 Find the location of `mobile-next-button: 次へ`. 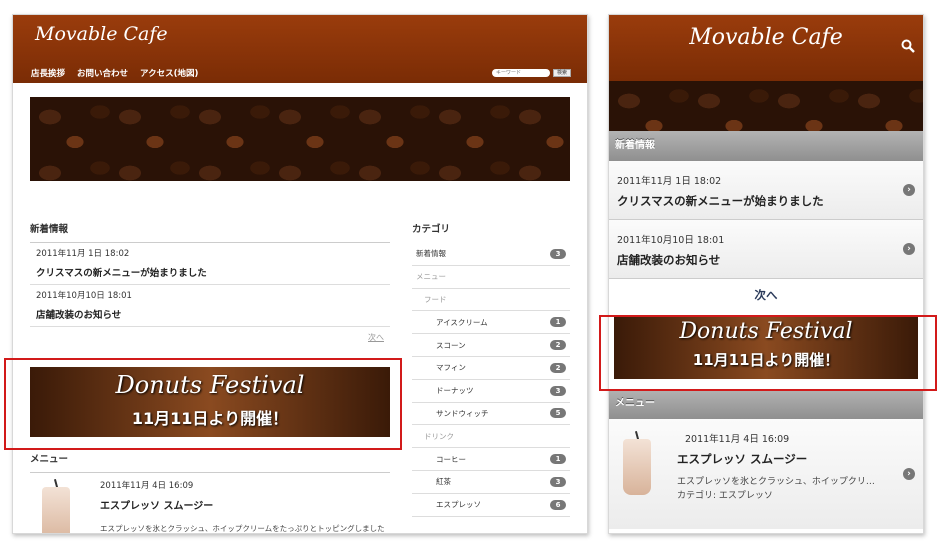

mobile-next-button: 次へ is located at coordinates (766, 295).